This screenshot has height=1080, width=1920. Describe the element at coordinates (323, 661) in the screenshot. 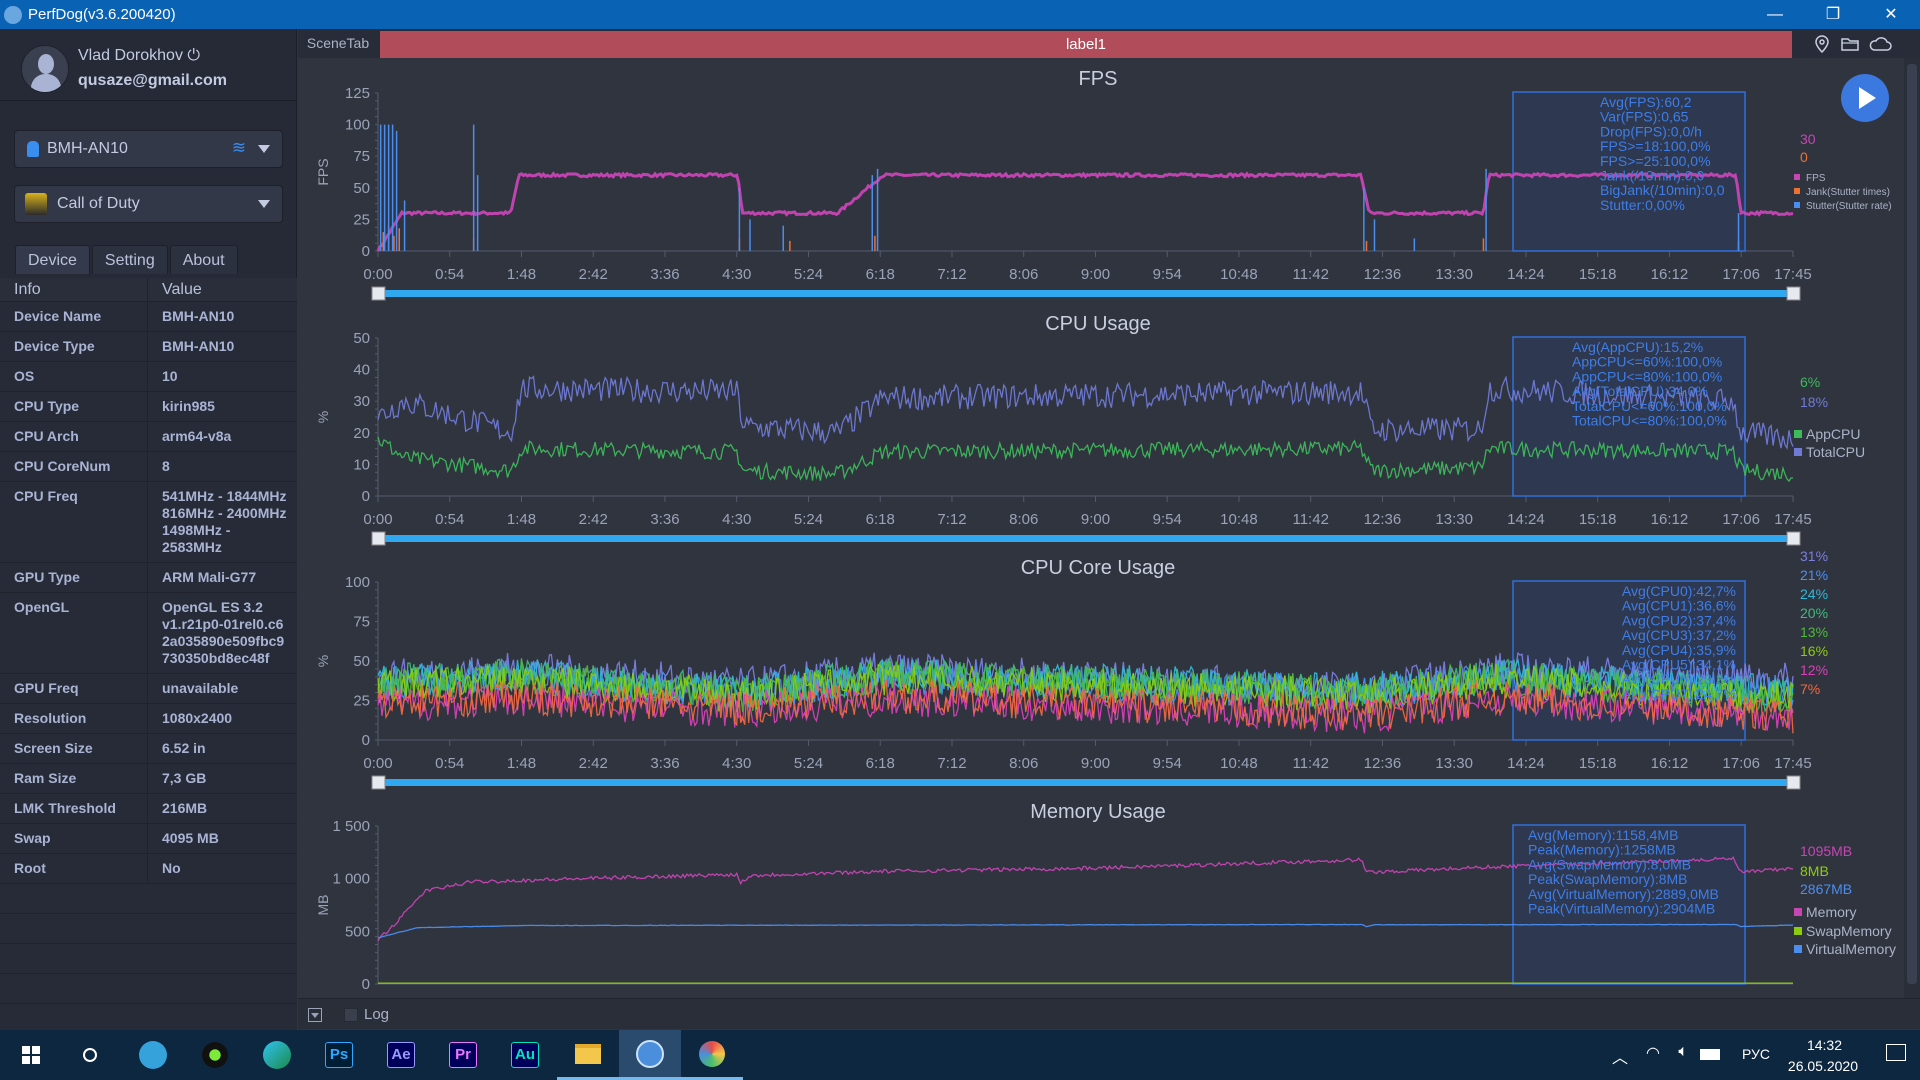

I see `y-axis-label: %` at that location.